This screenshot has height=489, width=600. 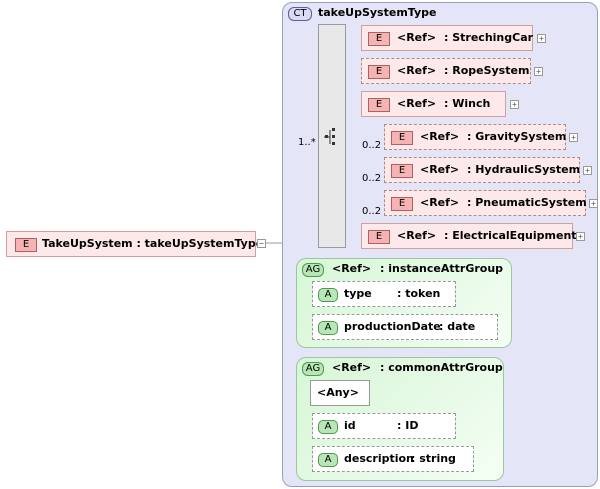 I want to click on root-element: E TakeUpSystem : takeUpSystemType, so click(x=134, y=244).